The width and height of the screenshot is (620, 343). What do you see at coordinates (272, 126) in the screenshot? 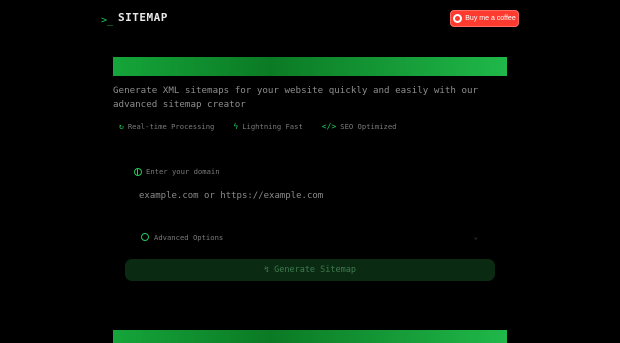
I see `feature-label: Lightning Fast` at bounding box center [272, 126].